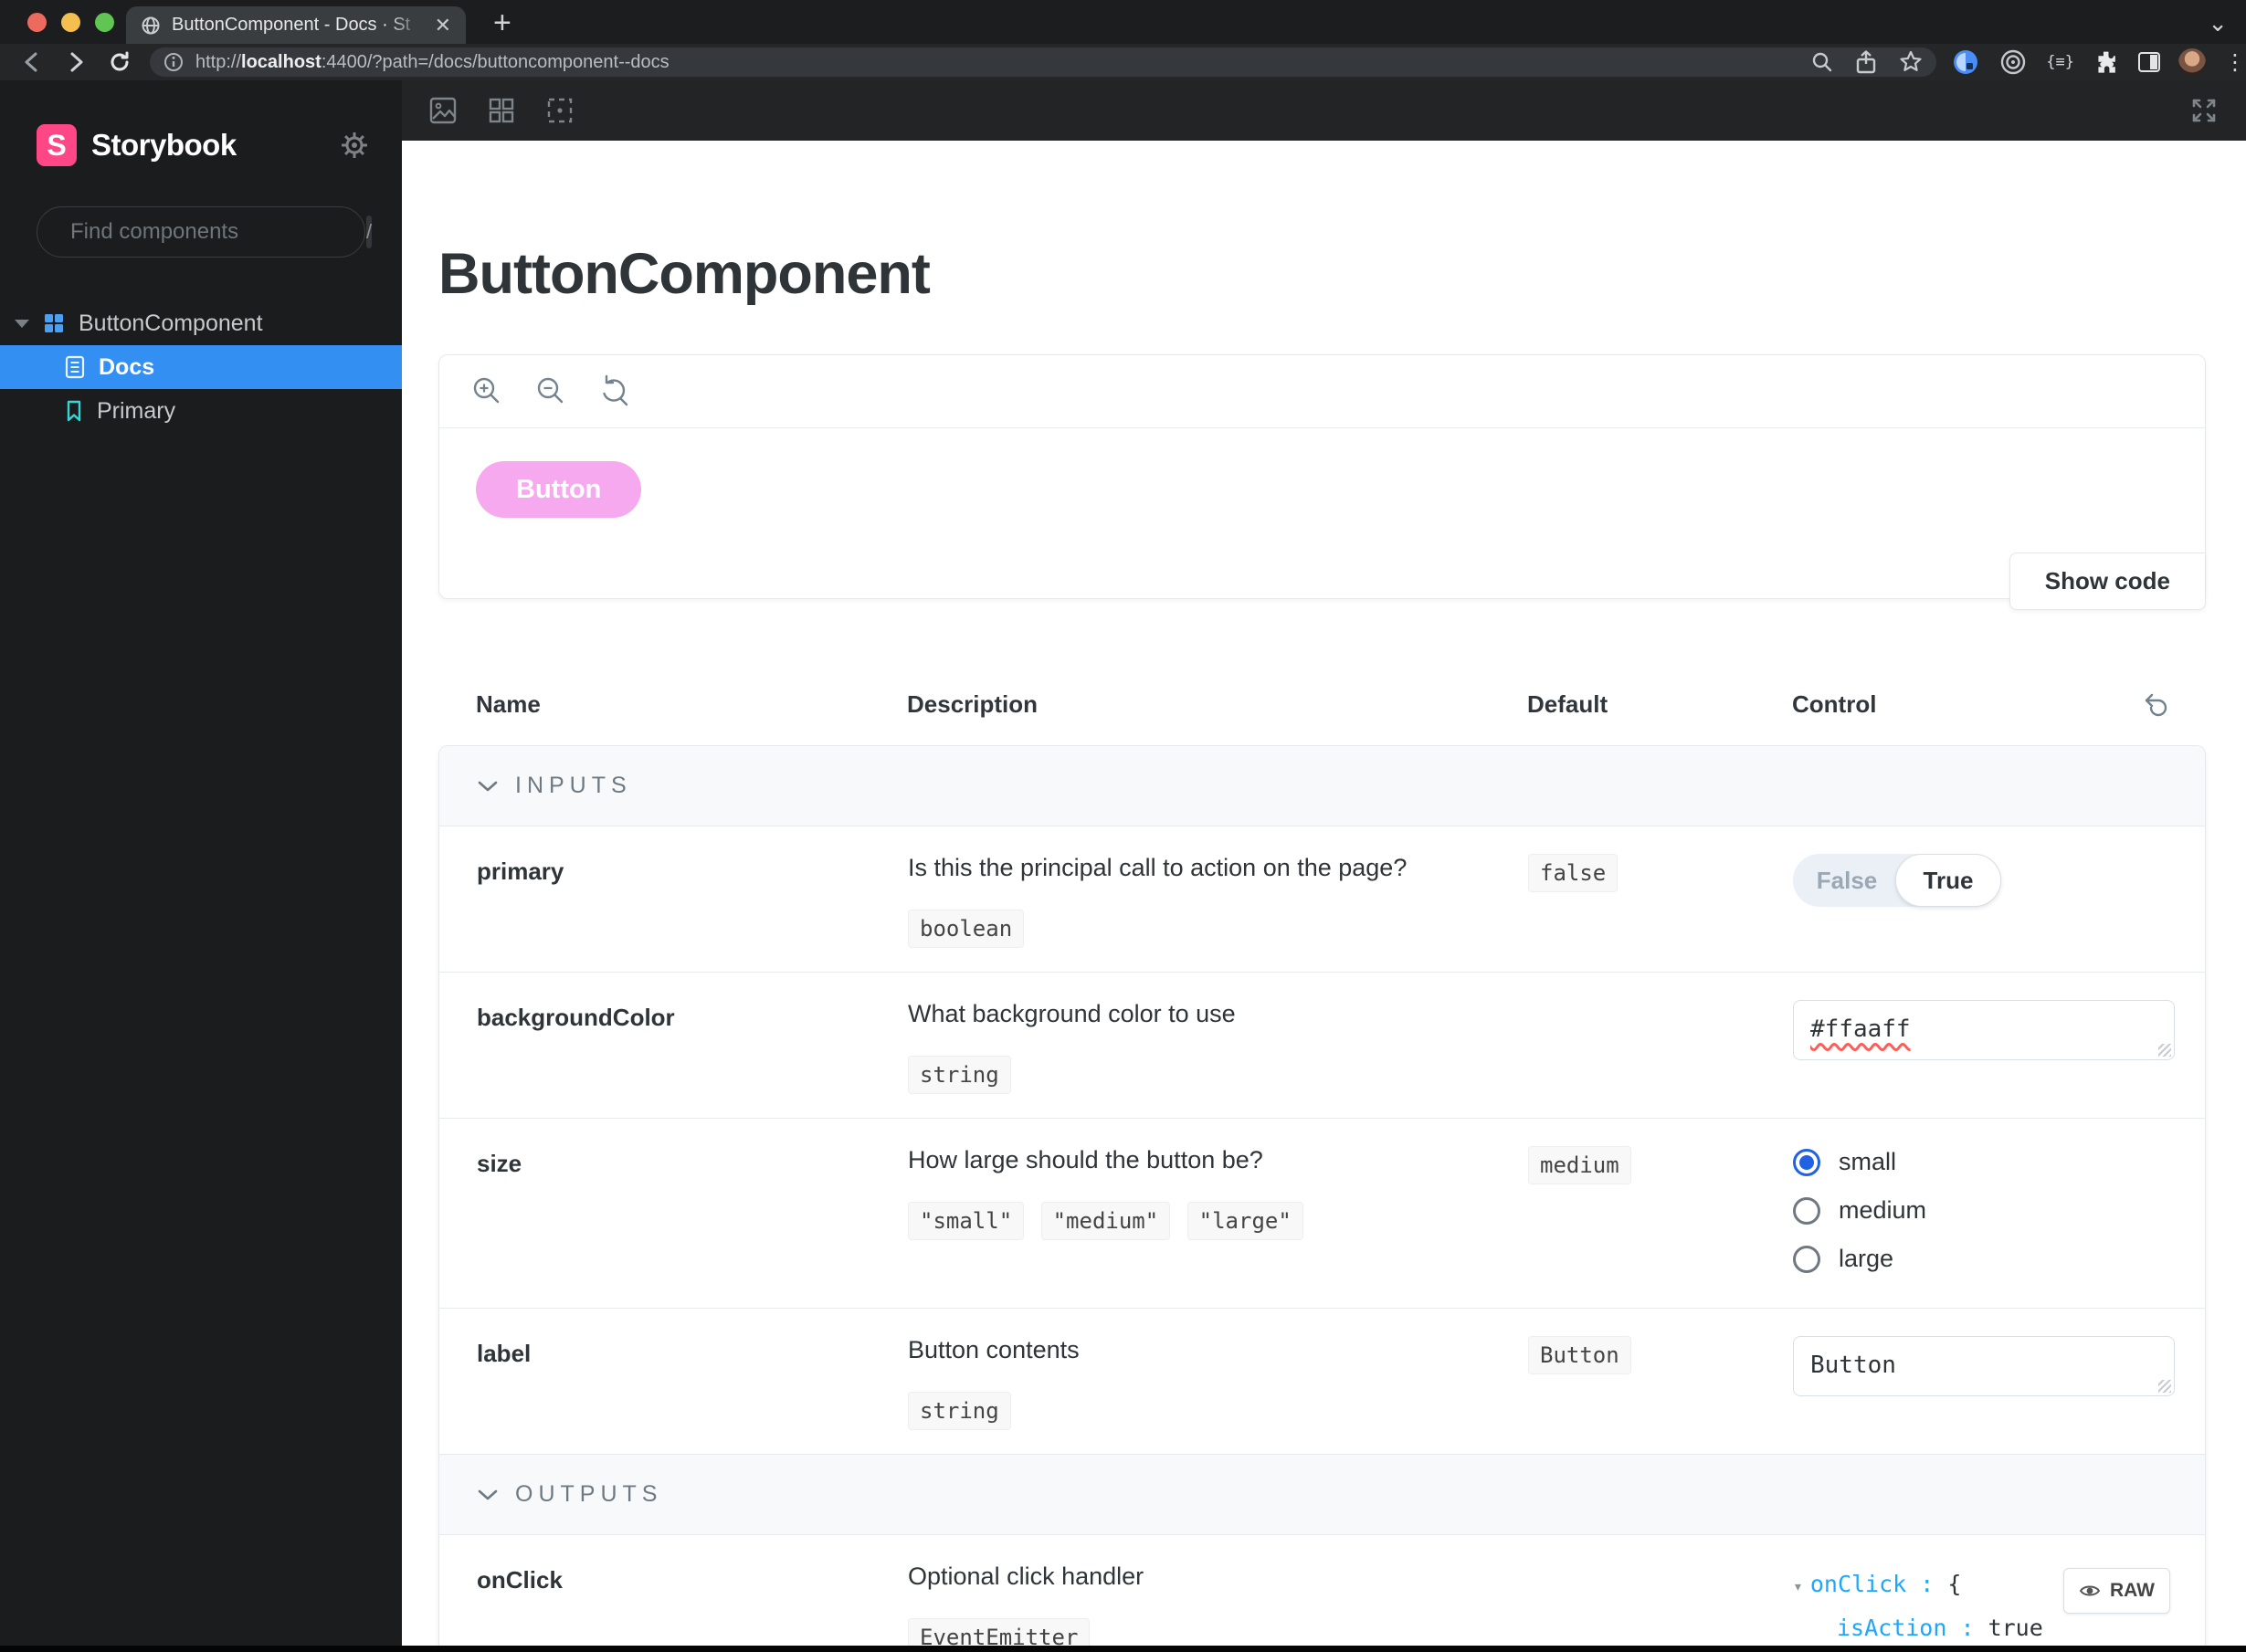 Image resolution: width=2246 pixels, height=1652 pixels. Describe the element at coordinates (1834, 704) in the screenshot. I see `column-header-control: Control` at that location.